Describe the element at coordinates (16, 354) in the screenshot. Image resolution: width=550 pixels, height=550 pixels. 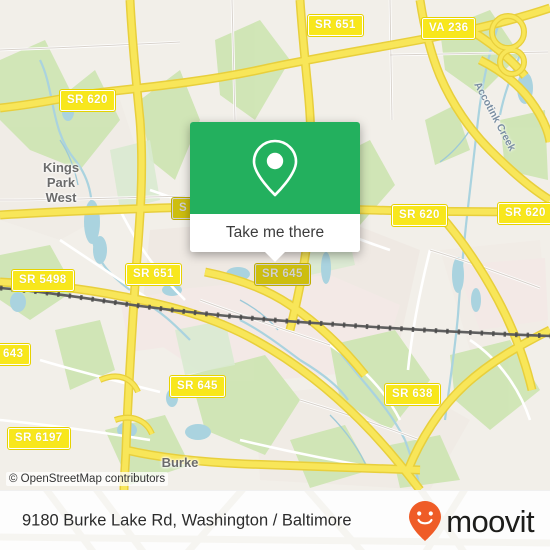
I see `road-shield-643: 643` at that location.